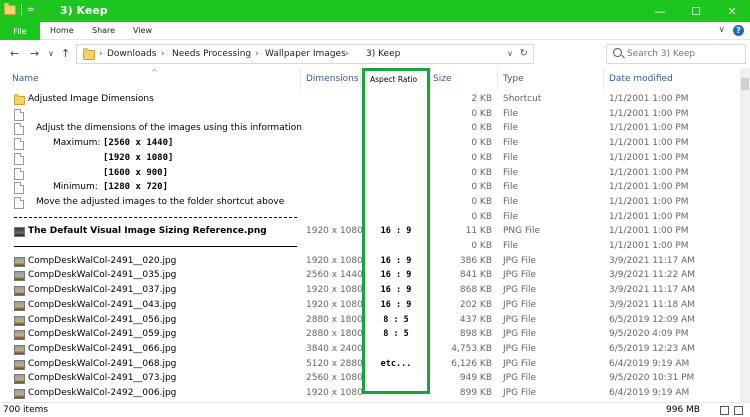 This screenshot has height=417, width=750. Describe the element at coordinates (20, 31) in the screenshot. I see `tab-file: File` at that location.